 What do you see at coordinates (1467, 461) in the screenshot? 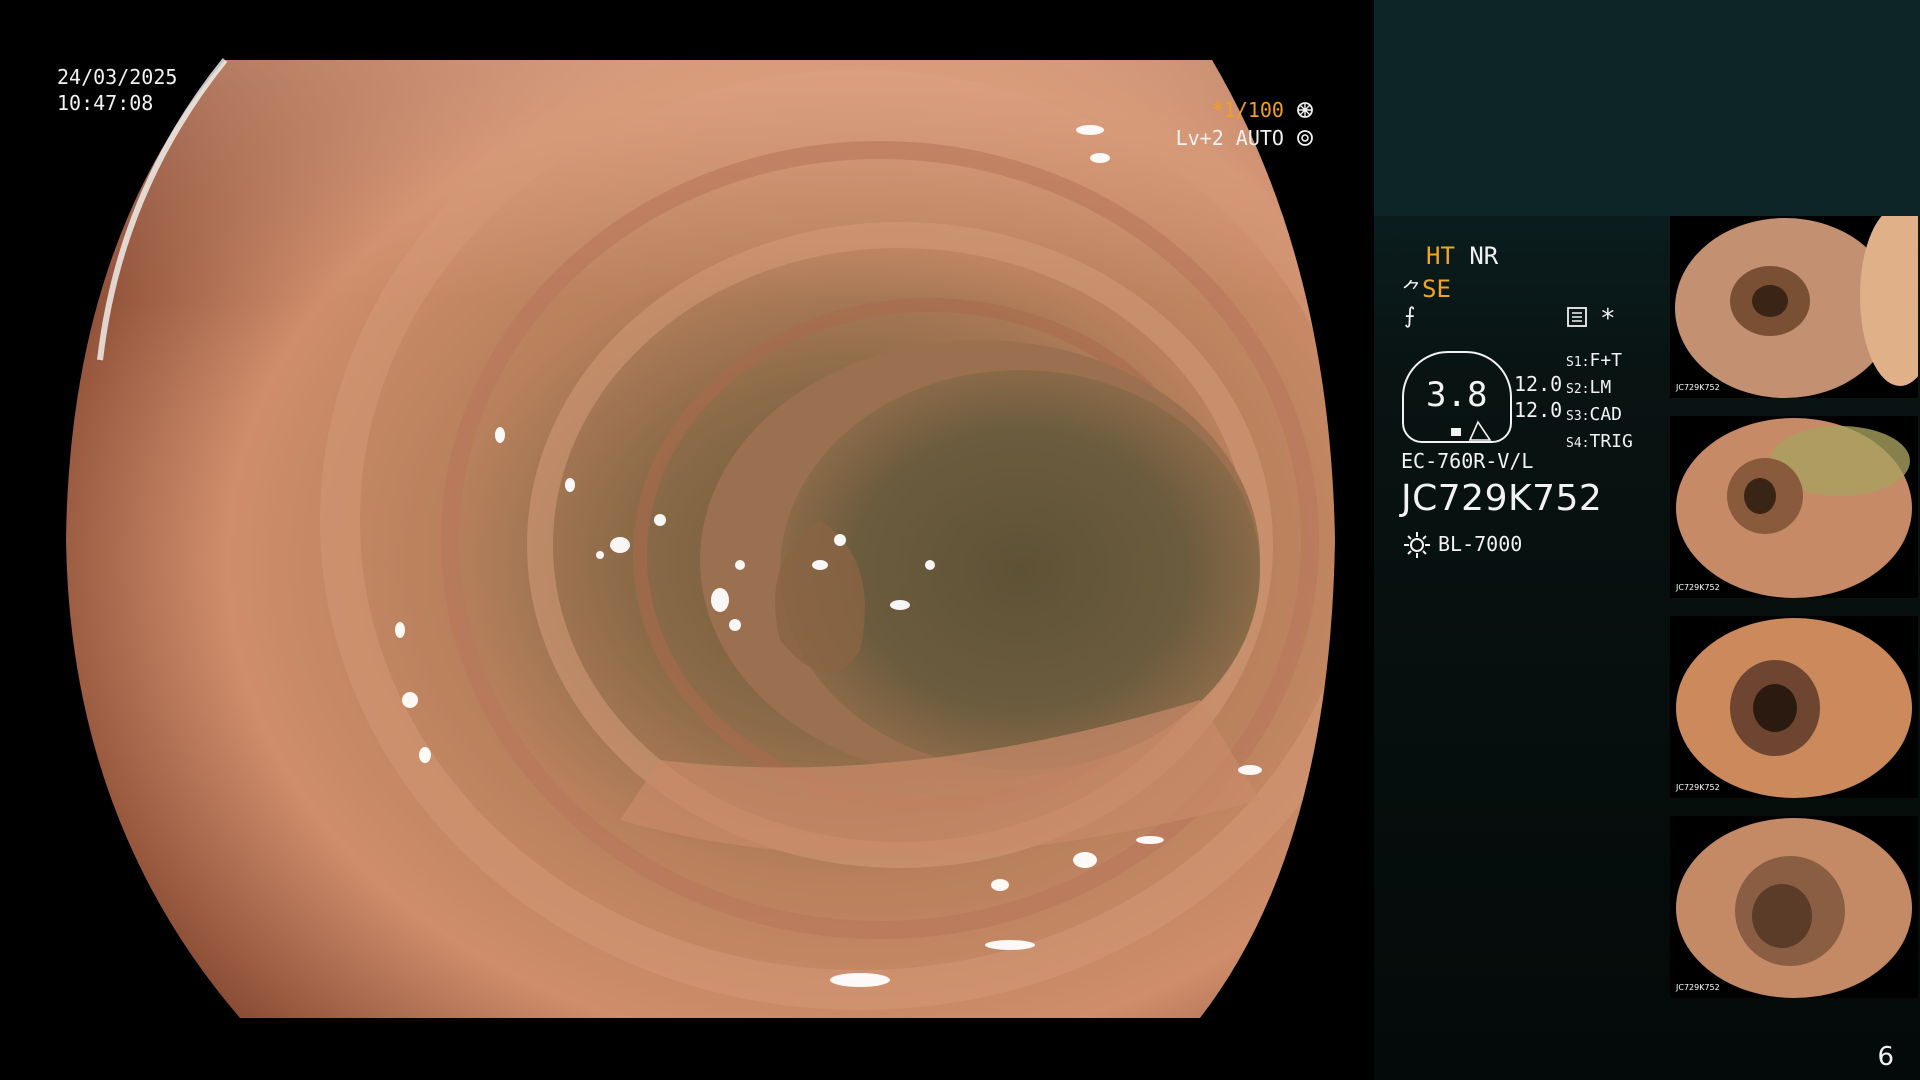
I see `scope-model: EC-760R-V/L` at bounding box center [1467, 461].